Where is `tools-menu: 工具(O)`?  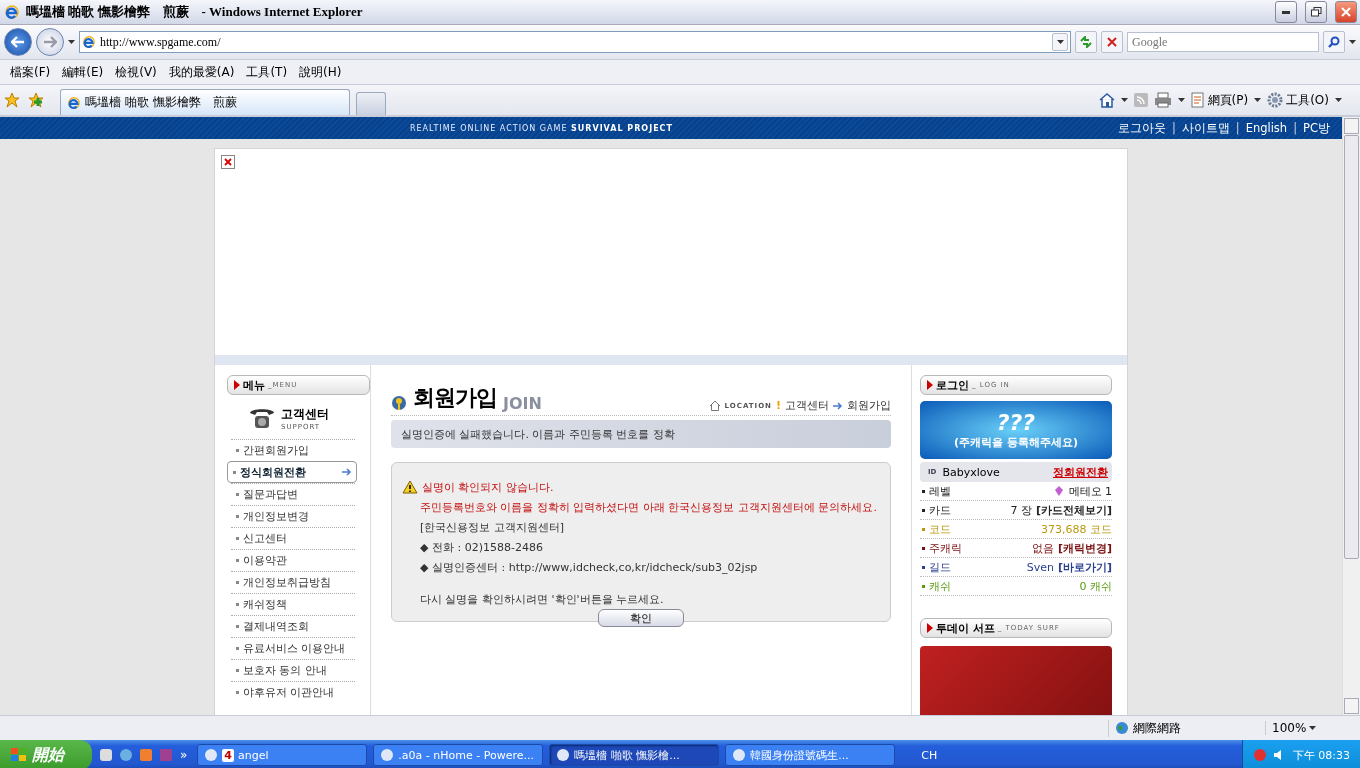 tools-menu: 工具(O) is located at coordinates (1298, 100).